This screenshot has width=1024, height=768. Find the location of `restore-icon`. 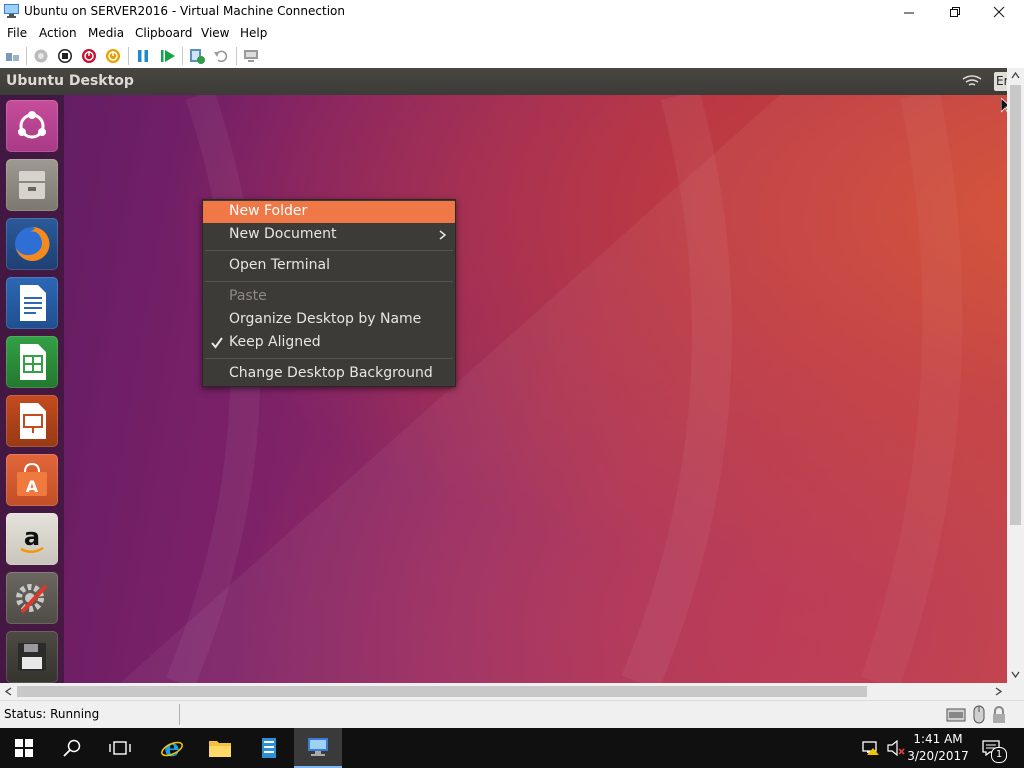

restore-icon is located at coordinates (954, 11).